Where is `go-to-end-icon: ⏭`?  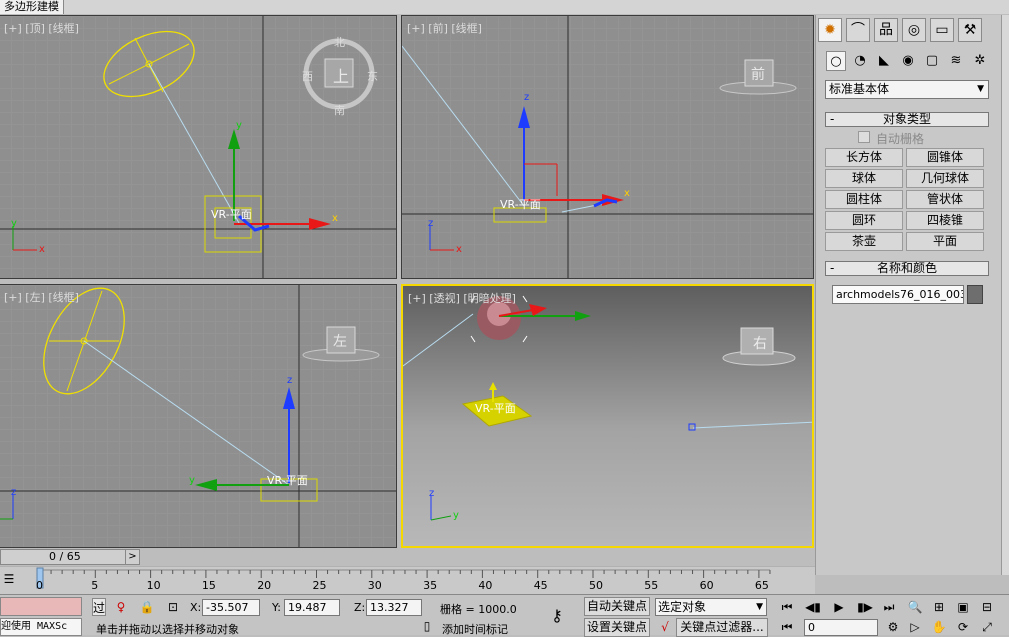 go-to-end-icon: ⏭ is located at coordinates (889, 607).